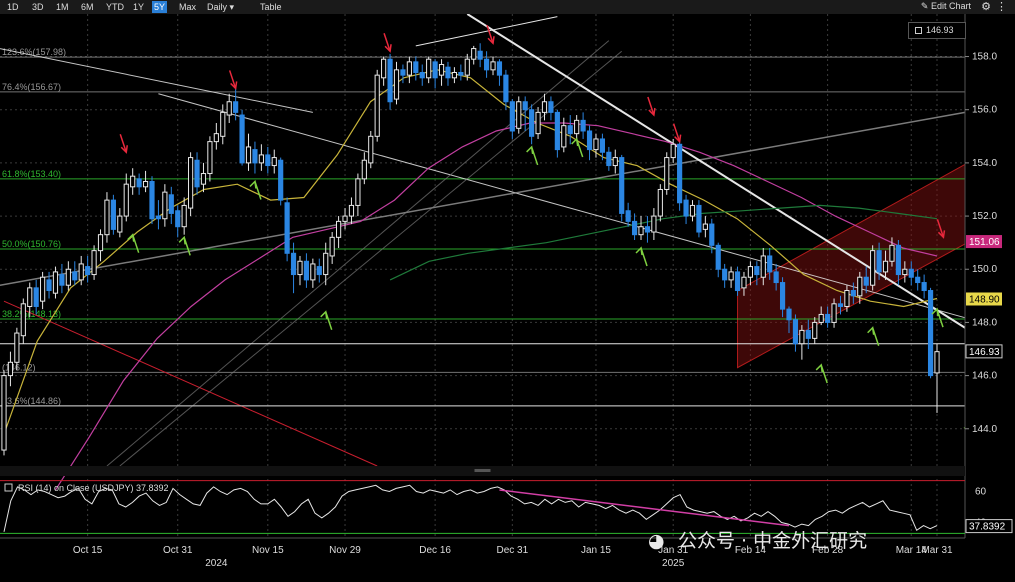  Describe the element at coordinates (984, 57) in the screenshot. I see `y-axis-tick-label: 158.0` at that location.